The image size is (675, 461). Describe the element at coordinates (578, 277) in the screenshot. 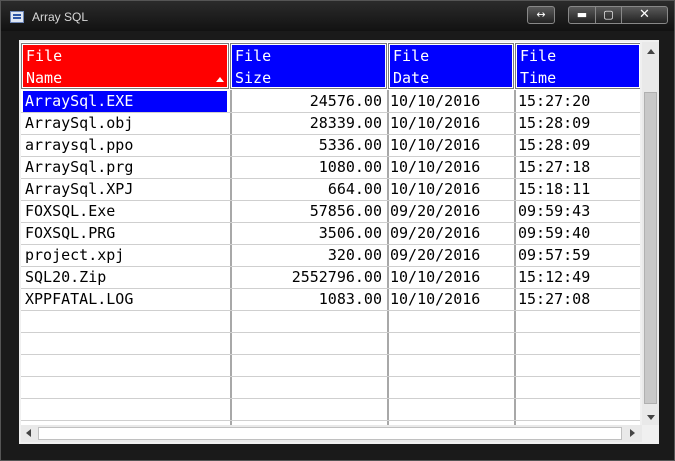

I see `table-cell: 15:12:49` at that location.